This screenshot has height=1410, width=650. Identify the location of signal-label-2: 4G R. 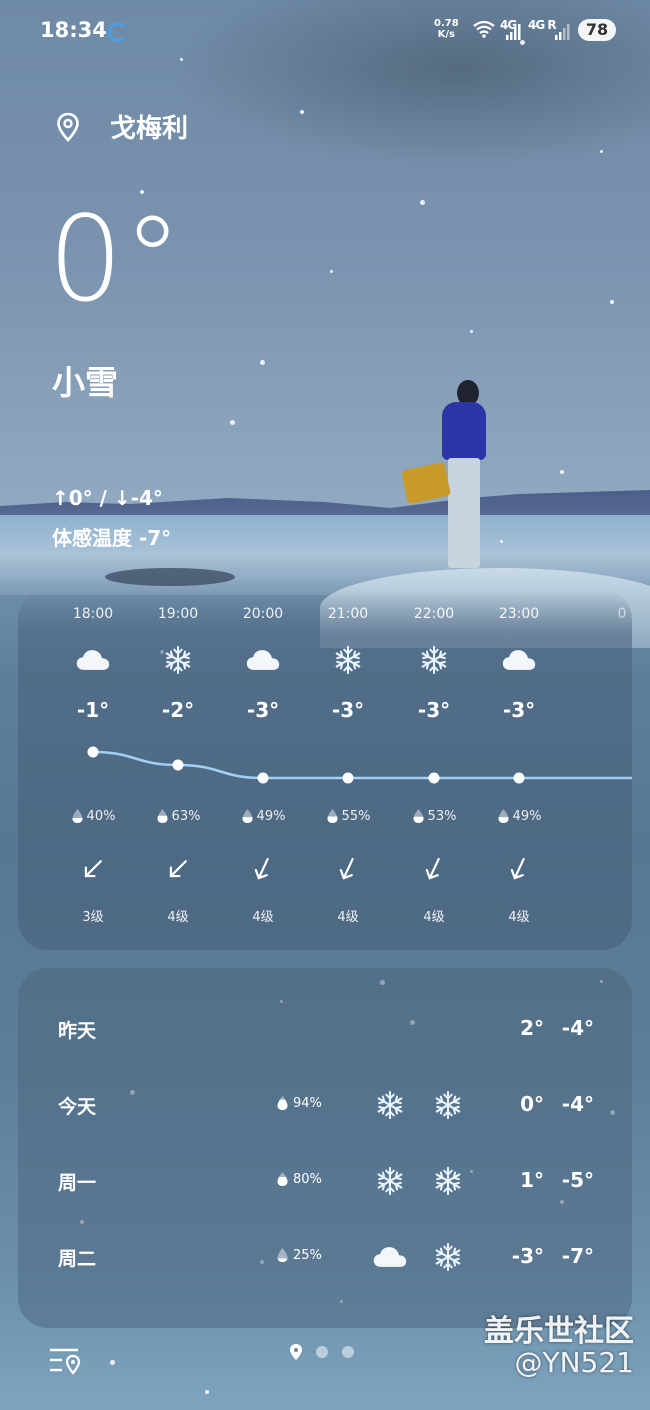
(542, 25).